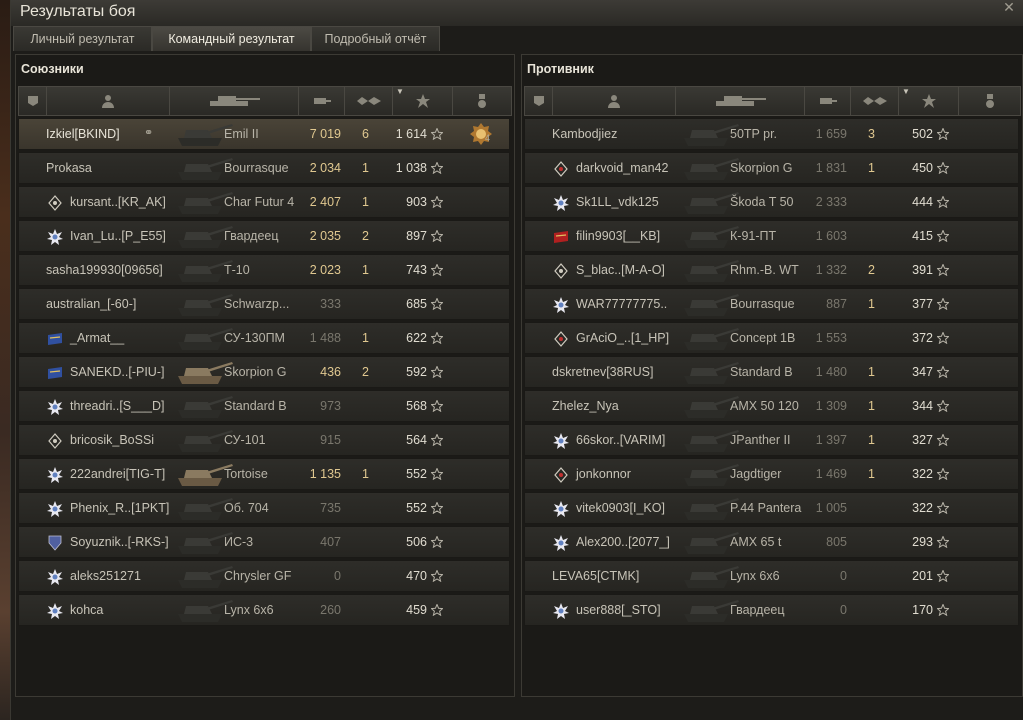 The height and width of the screenshot is (720, 1023). I want to click on player-row: bricosik_BoSSi СУ-101 915 564, so click(264, 440).